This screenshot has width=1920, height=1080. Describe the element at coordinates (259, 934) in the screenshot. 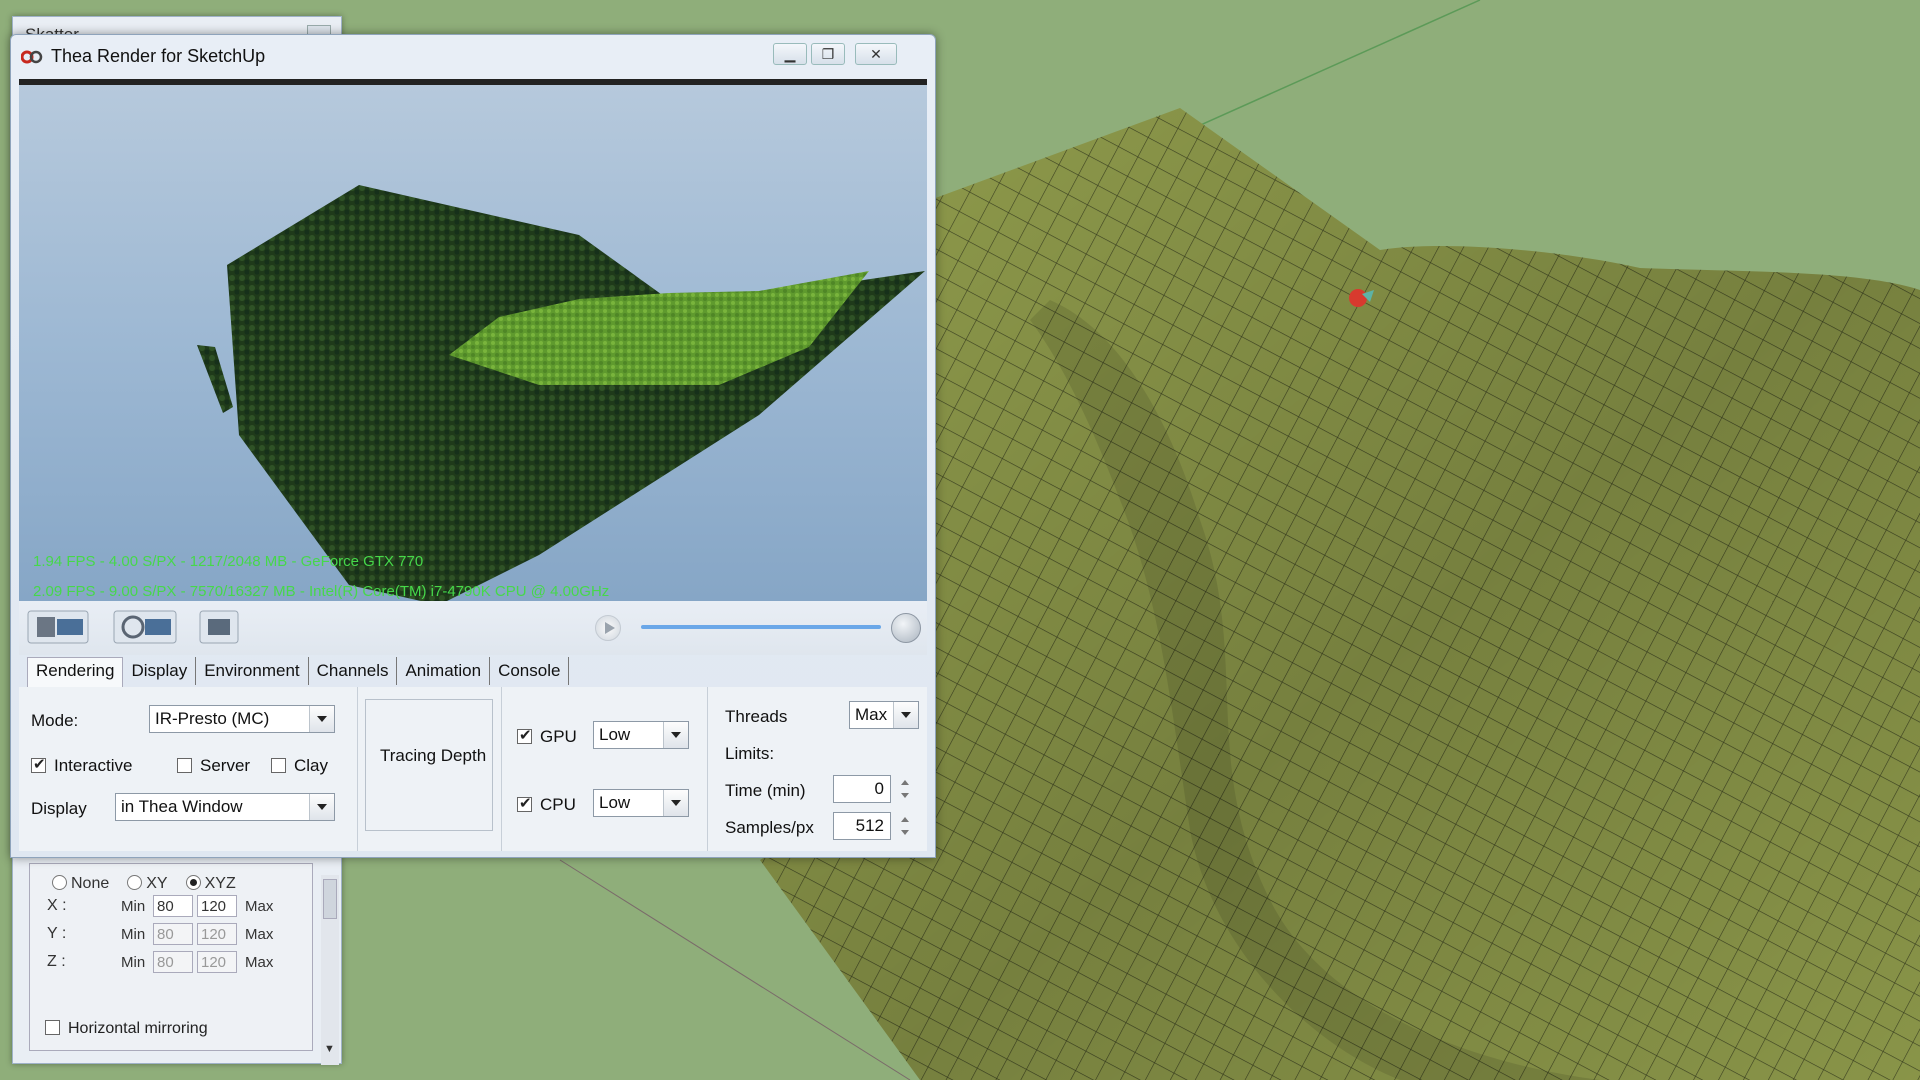

I see `y-max-label: Max` at that location.